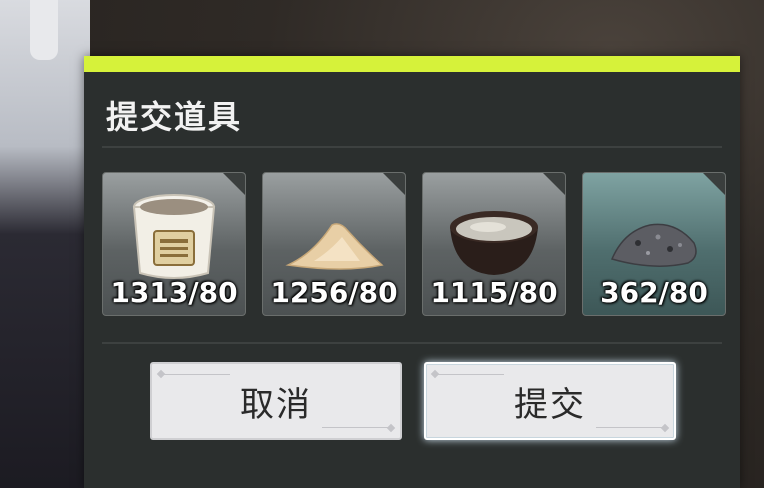  I want to click on dialog-accent-bar, so click(412, 64).